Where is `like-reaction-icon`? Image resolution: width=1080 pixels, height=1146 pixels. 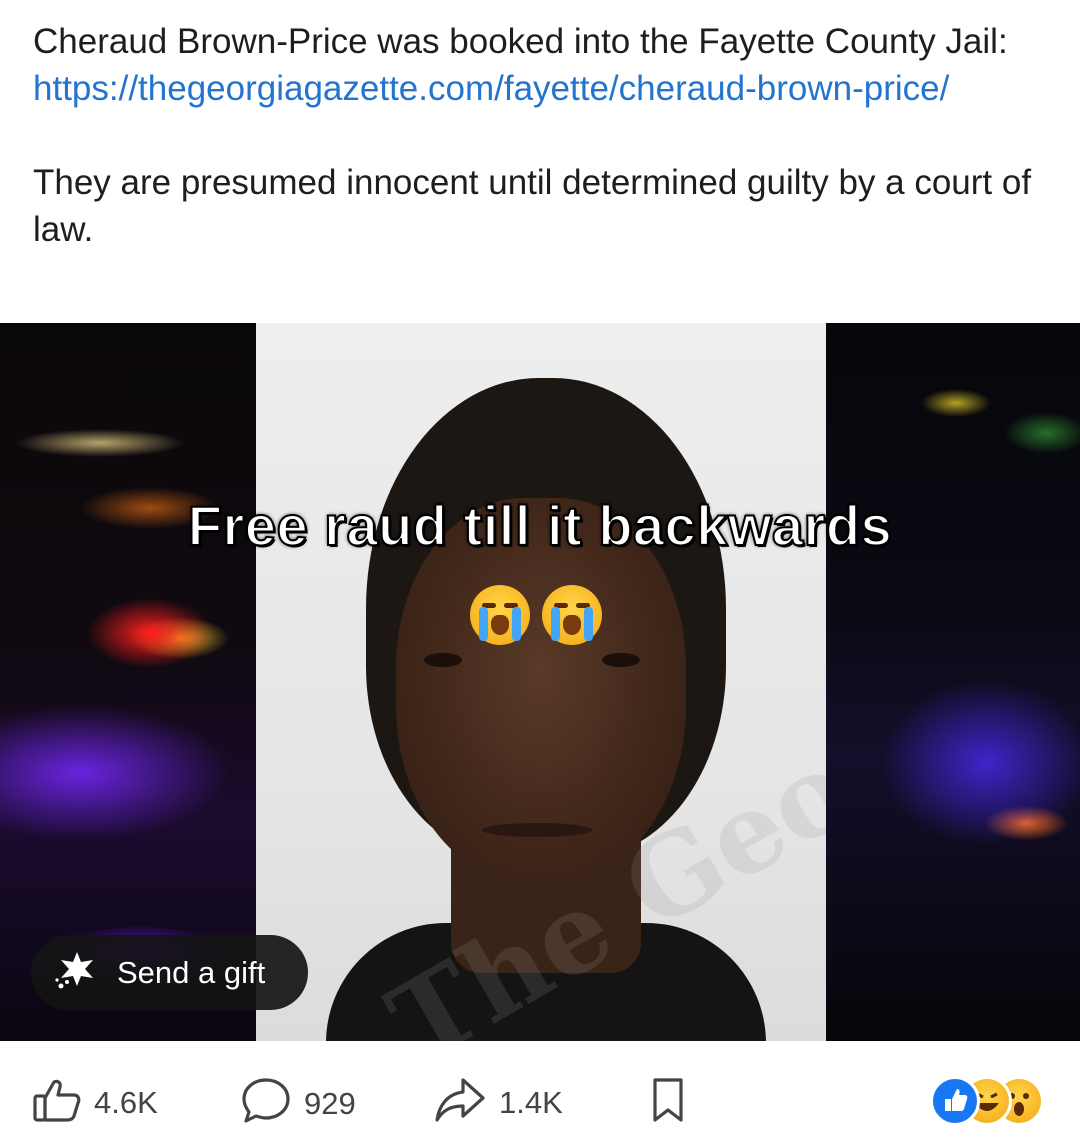 like-reaction-icon is located at coordinates (955, 1101).